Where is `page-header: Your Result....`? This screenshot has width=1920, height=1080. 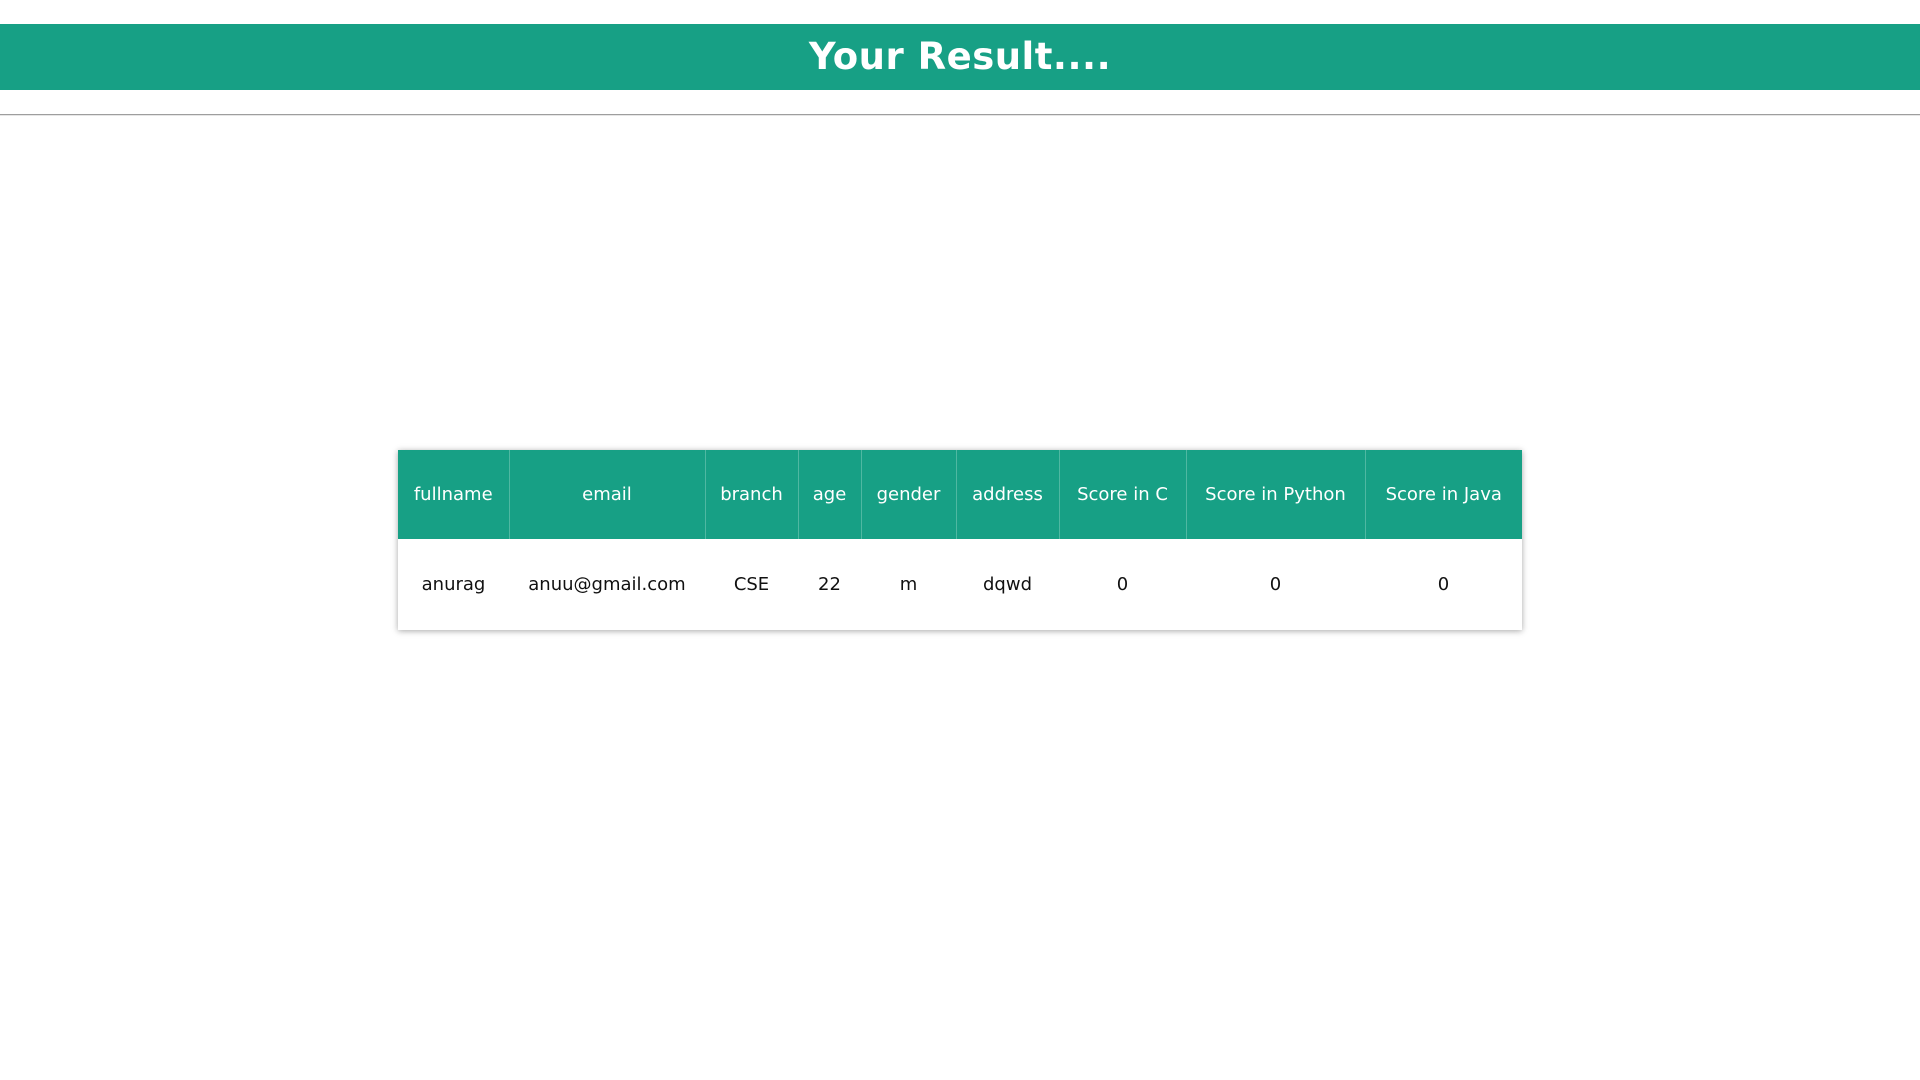
page-header: Your Result.... is located at coordinates (960, 57).